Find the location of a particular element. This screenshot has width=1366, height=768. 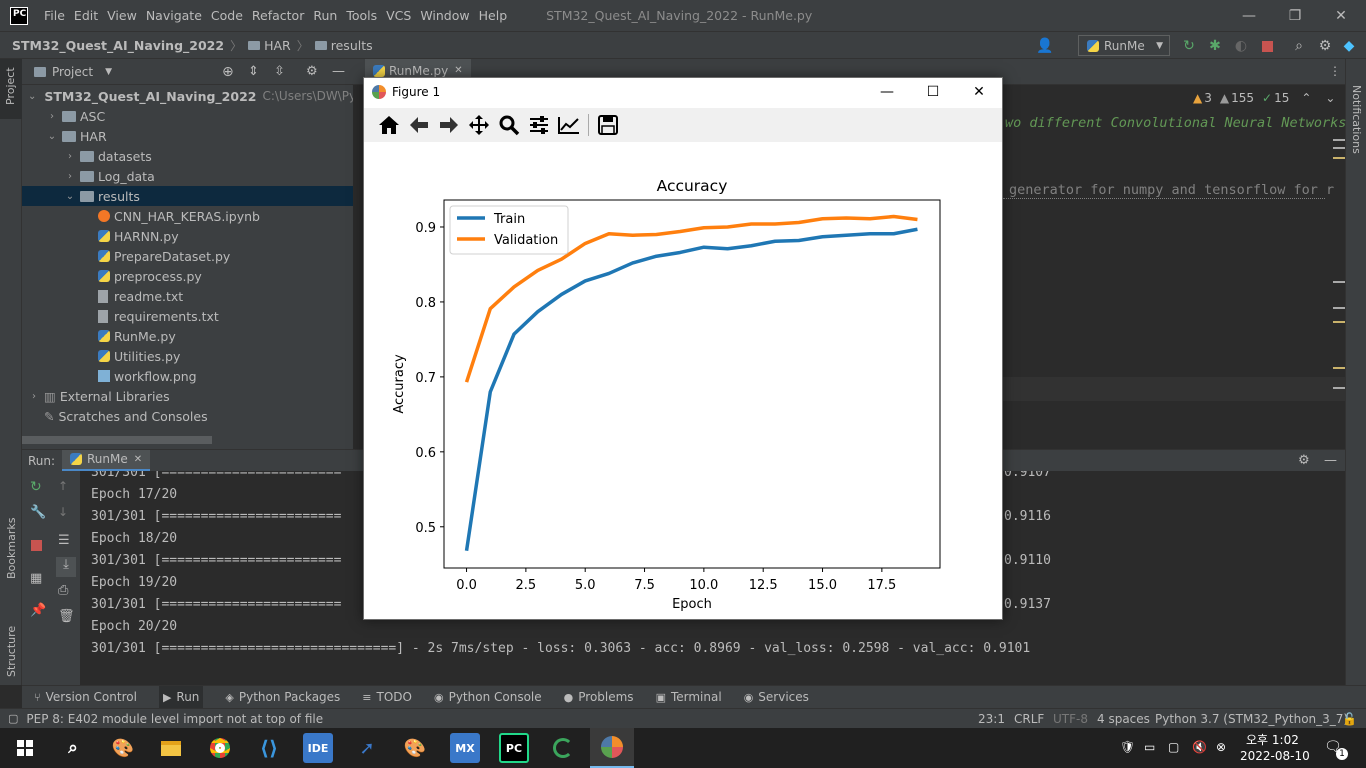

collapse-all-icon: ⇳ is located at coordinates (279, 71).